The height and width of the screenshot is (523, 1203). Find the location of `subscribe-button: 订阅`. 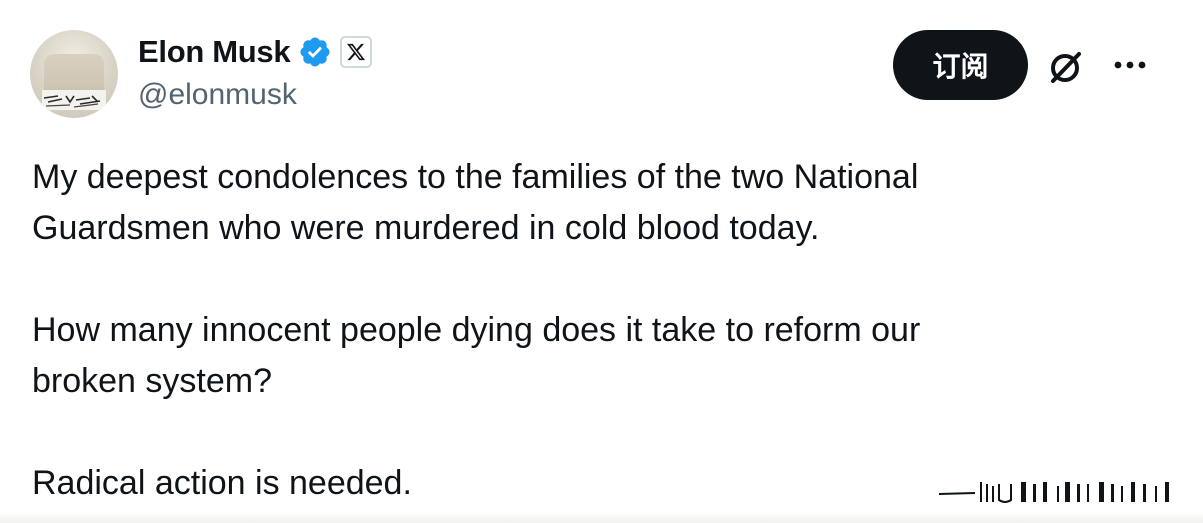

subscribe-button: 订阅 is located at coordinates (960, 65).